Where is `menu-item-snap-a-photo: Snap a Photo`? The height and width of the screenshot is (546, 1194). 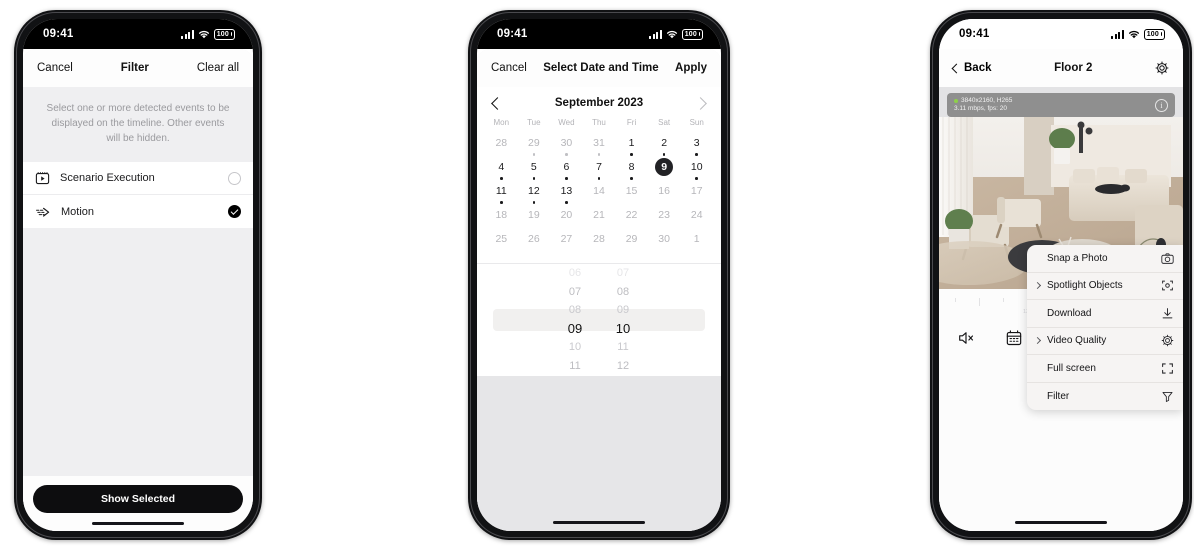
menu-item-snap-a-photo: Snap a Photo is located at coordinates (1105, 259).